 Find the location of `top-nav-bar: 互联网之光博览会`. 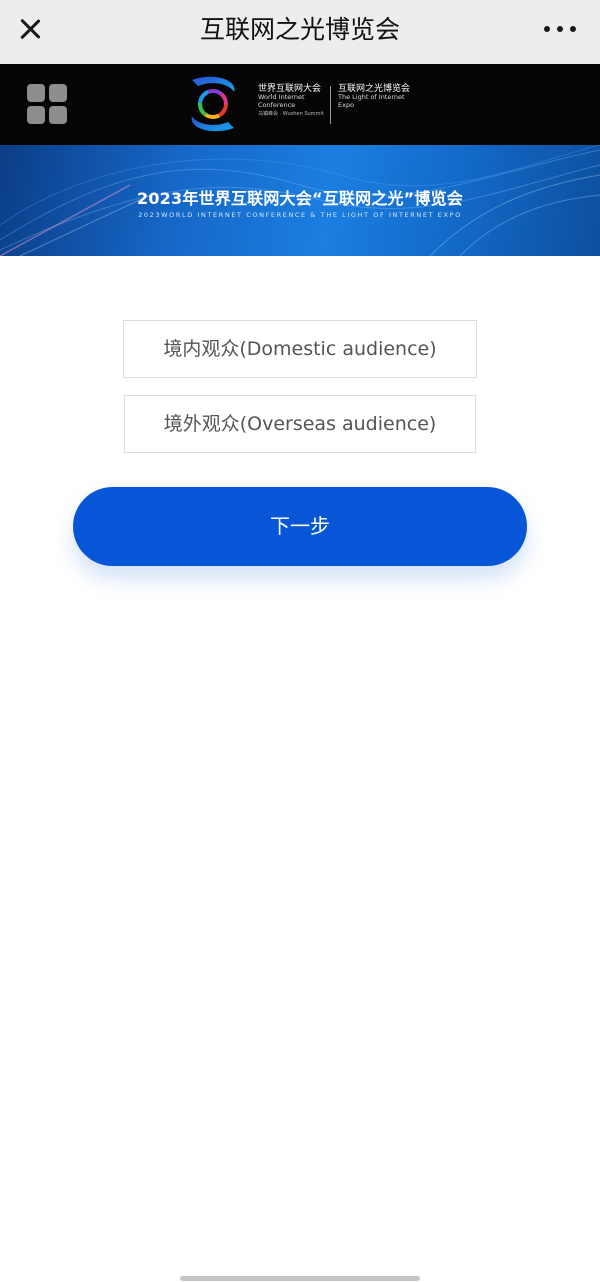

top-nav-bar: 互联网之光博览会 is located at coordinates (300, 32).